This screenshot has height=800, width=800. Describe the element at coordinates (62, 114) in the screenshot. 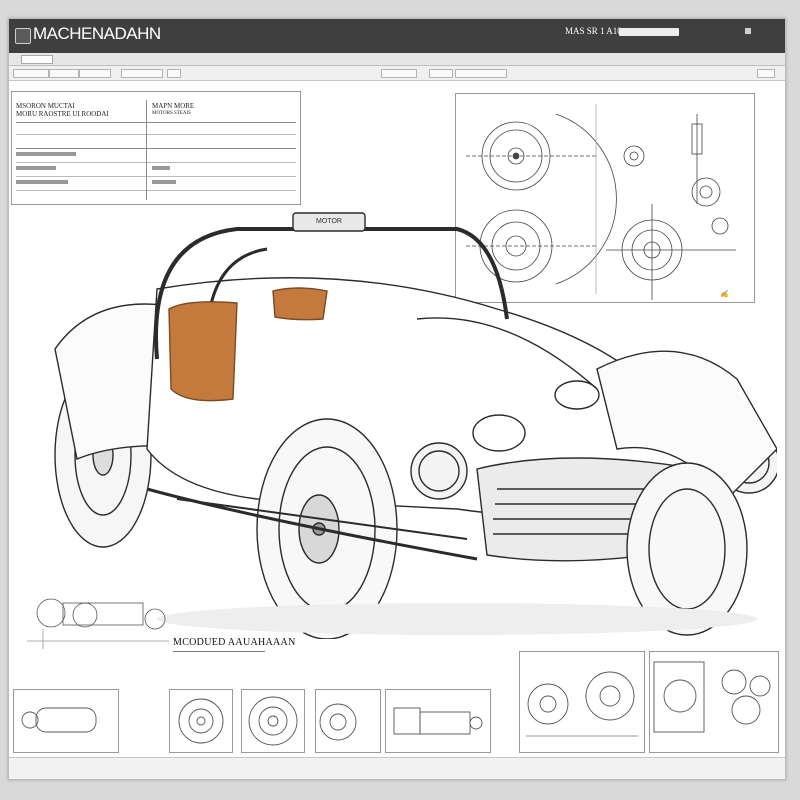

I see `spec-heading-left-sub: MORU RAOSTRE UI ROODAI` at that location.